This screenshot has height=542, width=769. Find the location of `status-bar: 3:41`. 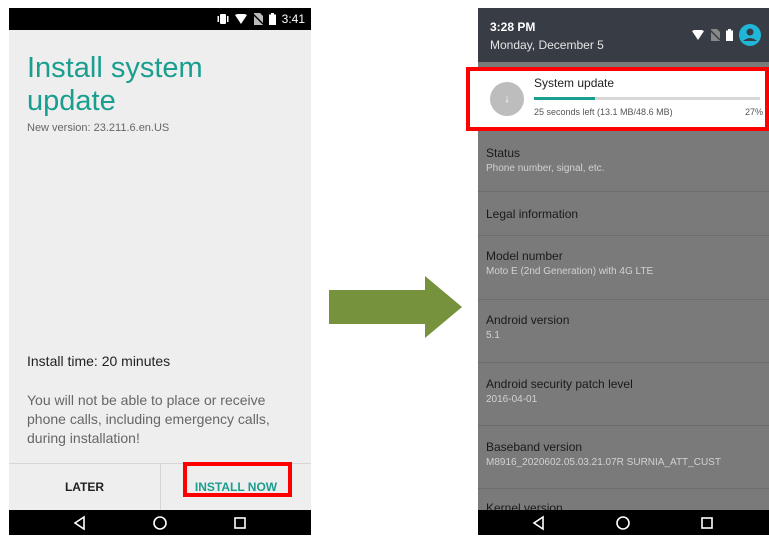

status-bar: 3:41 is located at coordinates (160, 19).